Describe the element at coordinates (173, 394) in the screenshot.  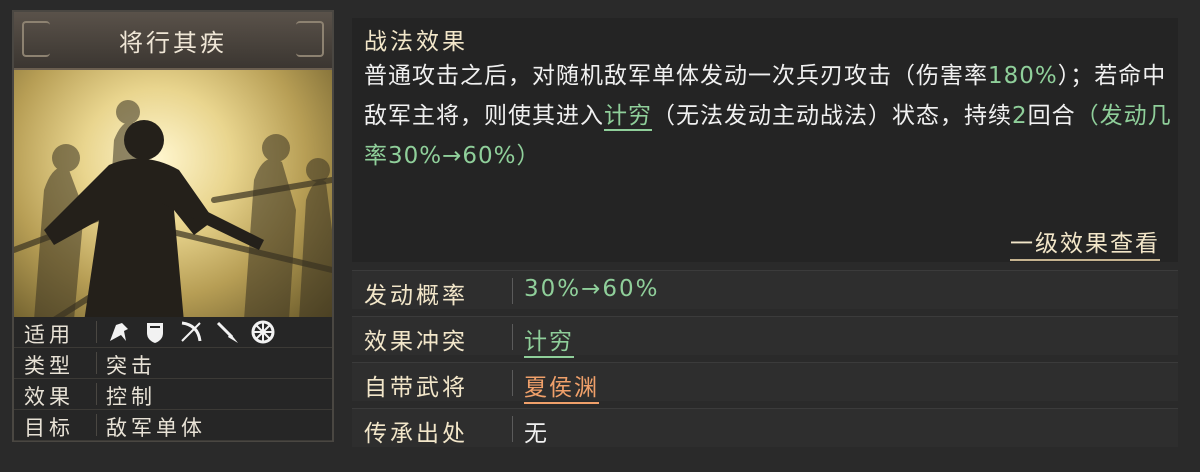
I see `prop-row-effect: 效果 控制` at that location.